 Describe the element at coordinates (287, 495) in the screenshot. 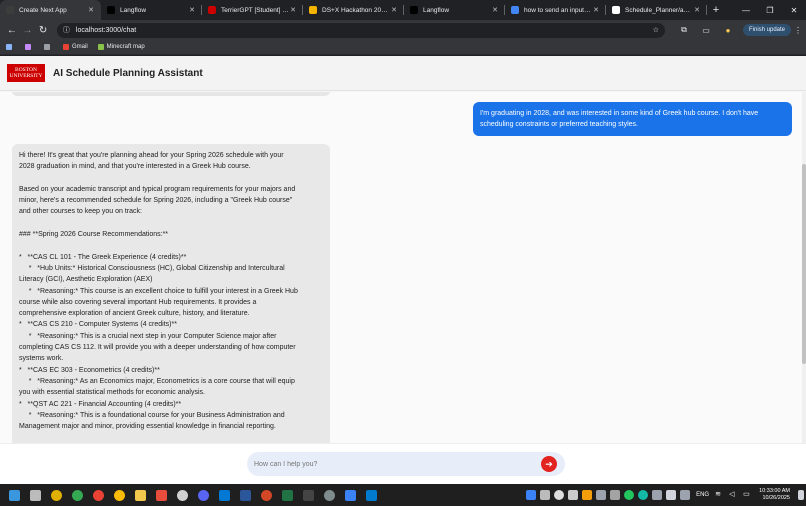

I see `excel-icon` at that location.